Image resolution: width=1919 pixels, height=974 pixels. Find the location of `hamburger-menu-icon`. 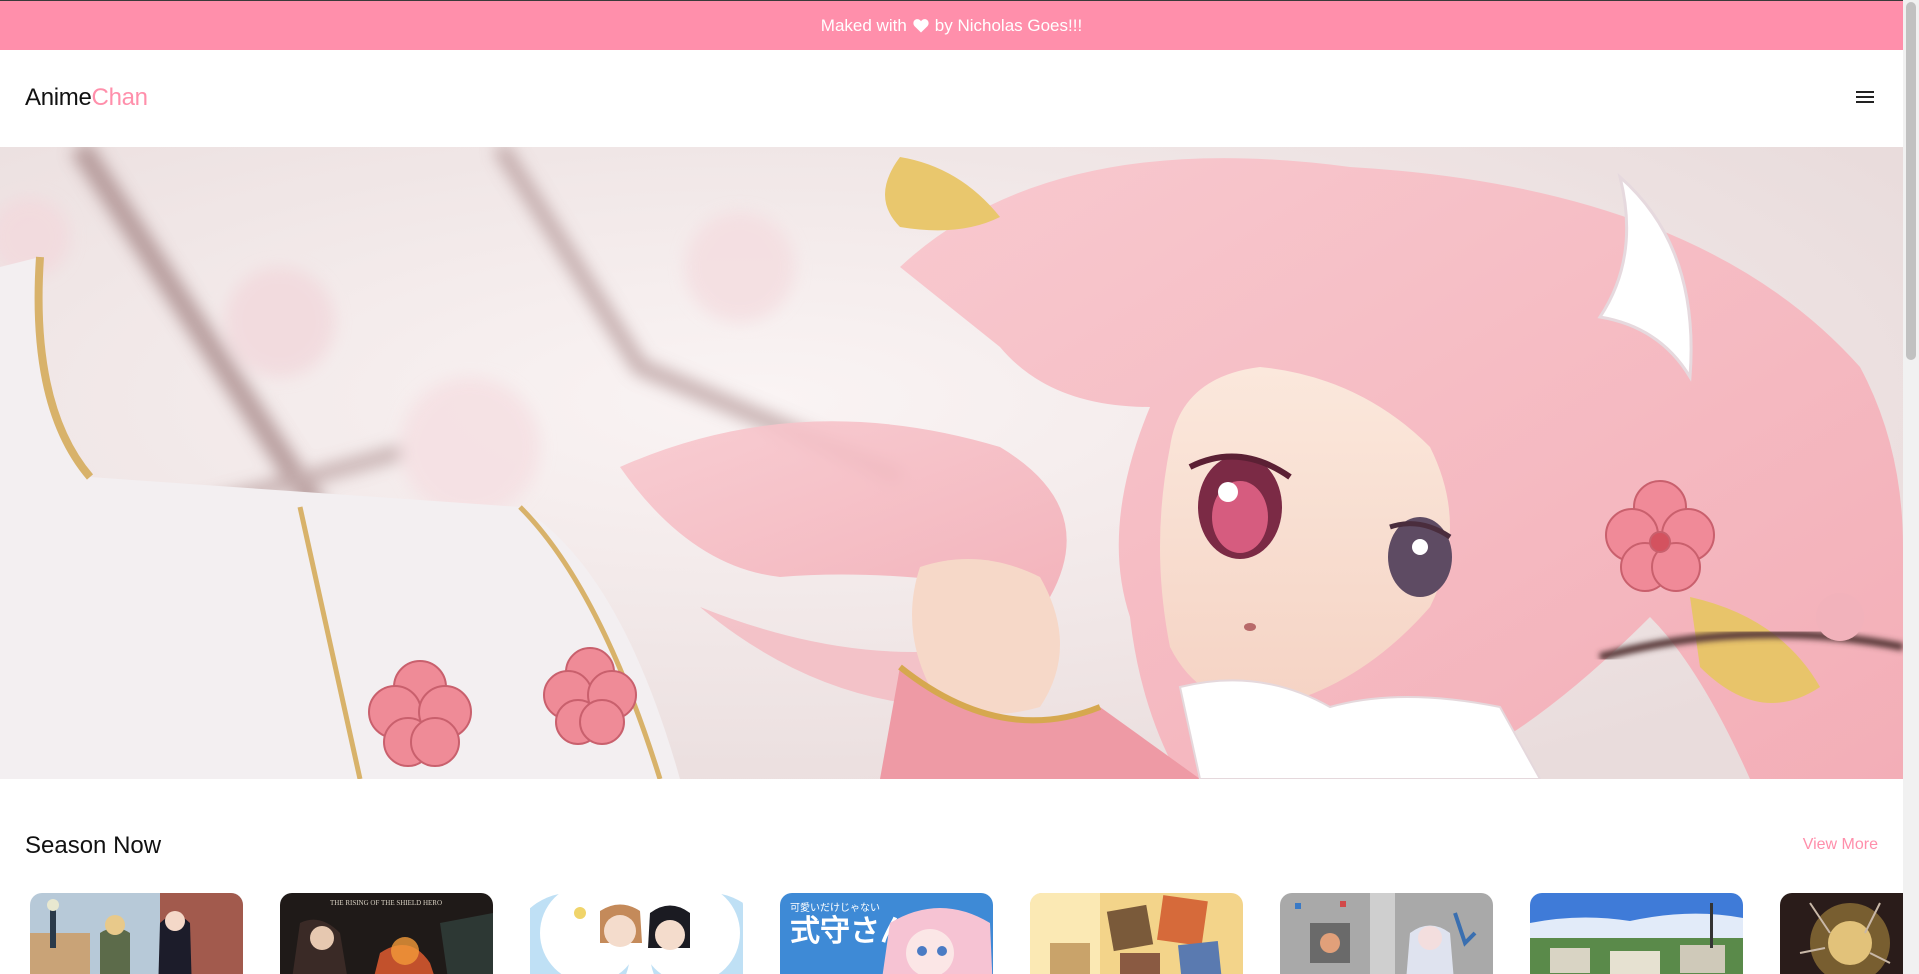

hamburger-menu-icon is located at coordinates (1866, 97).